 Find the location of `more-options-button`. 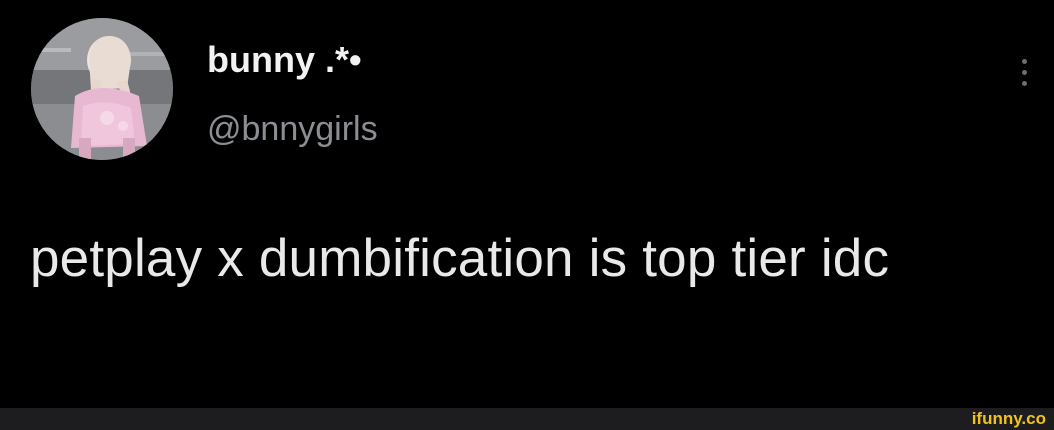

more-options-button is located at coordinates (1024, 72).